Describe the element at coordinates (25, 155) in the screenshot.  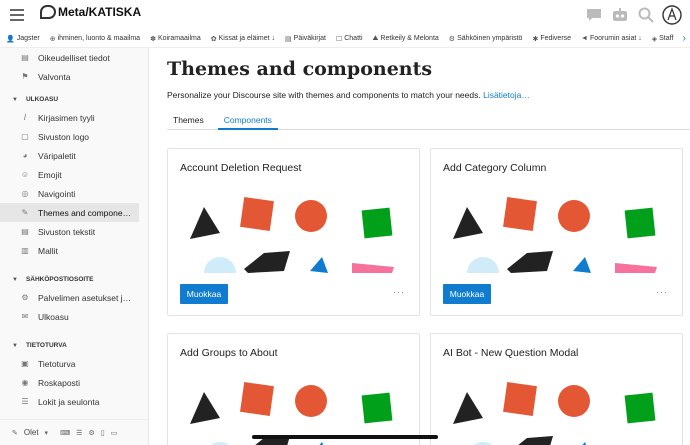
I see `palette-icon: ◕` at that location.